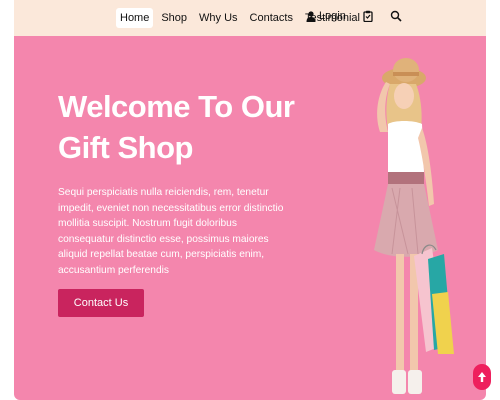 The width and height of the screenshot is (500, 400). I want to click on search-icon, so click(396, 16).